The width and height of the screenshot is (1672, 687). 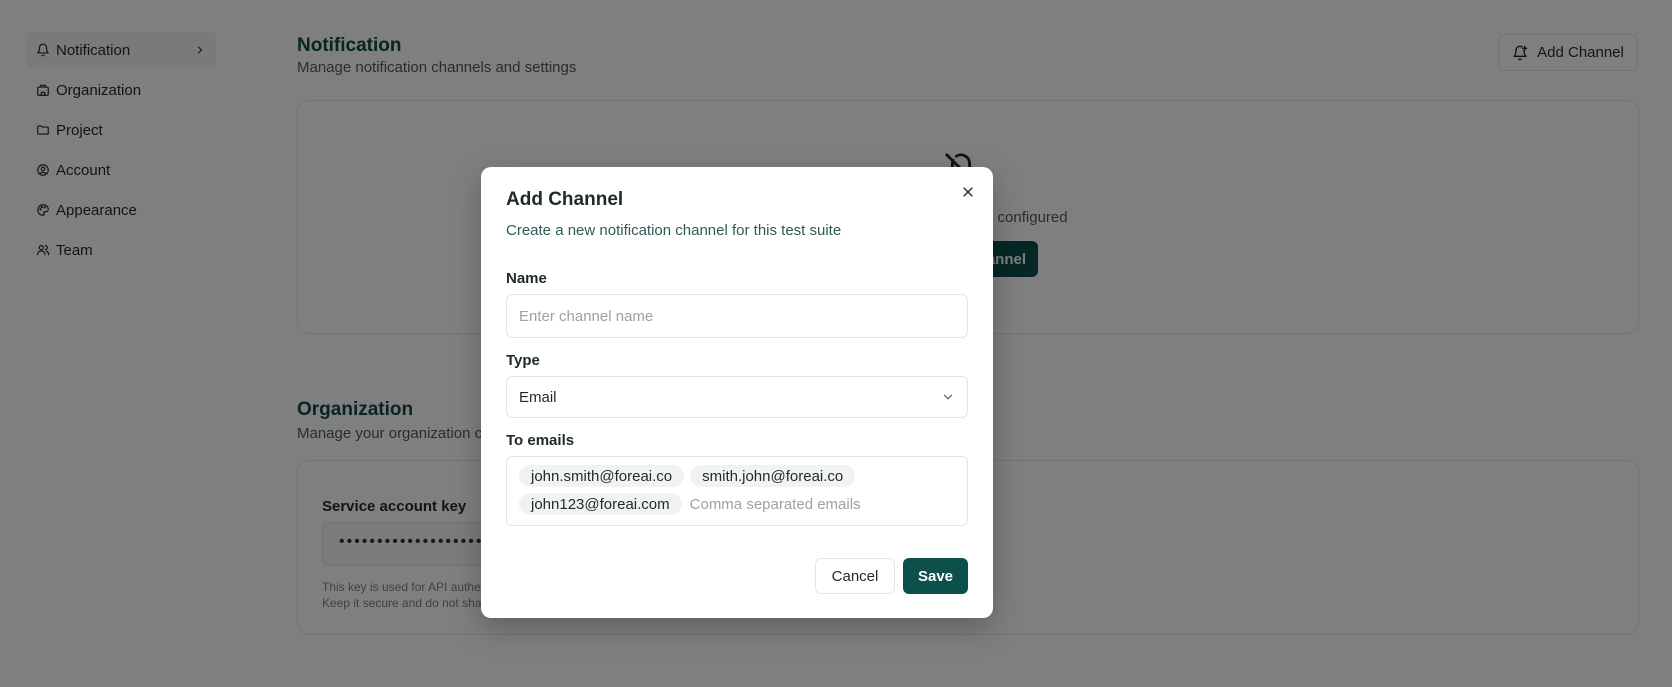 I want to click on channel-type-select: Email, so click(x=737, y=397).